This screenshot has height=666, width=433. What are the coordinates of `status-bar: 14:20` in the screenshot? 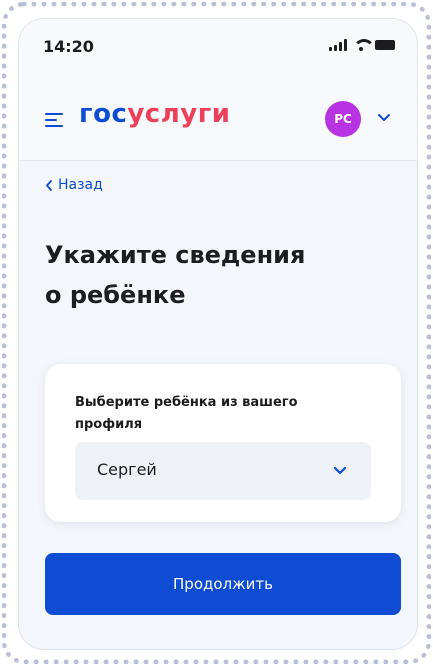 It's located at (218, 47).